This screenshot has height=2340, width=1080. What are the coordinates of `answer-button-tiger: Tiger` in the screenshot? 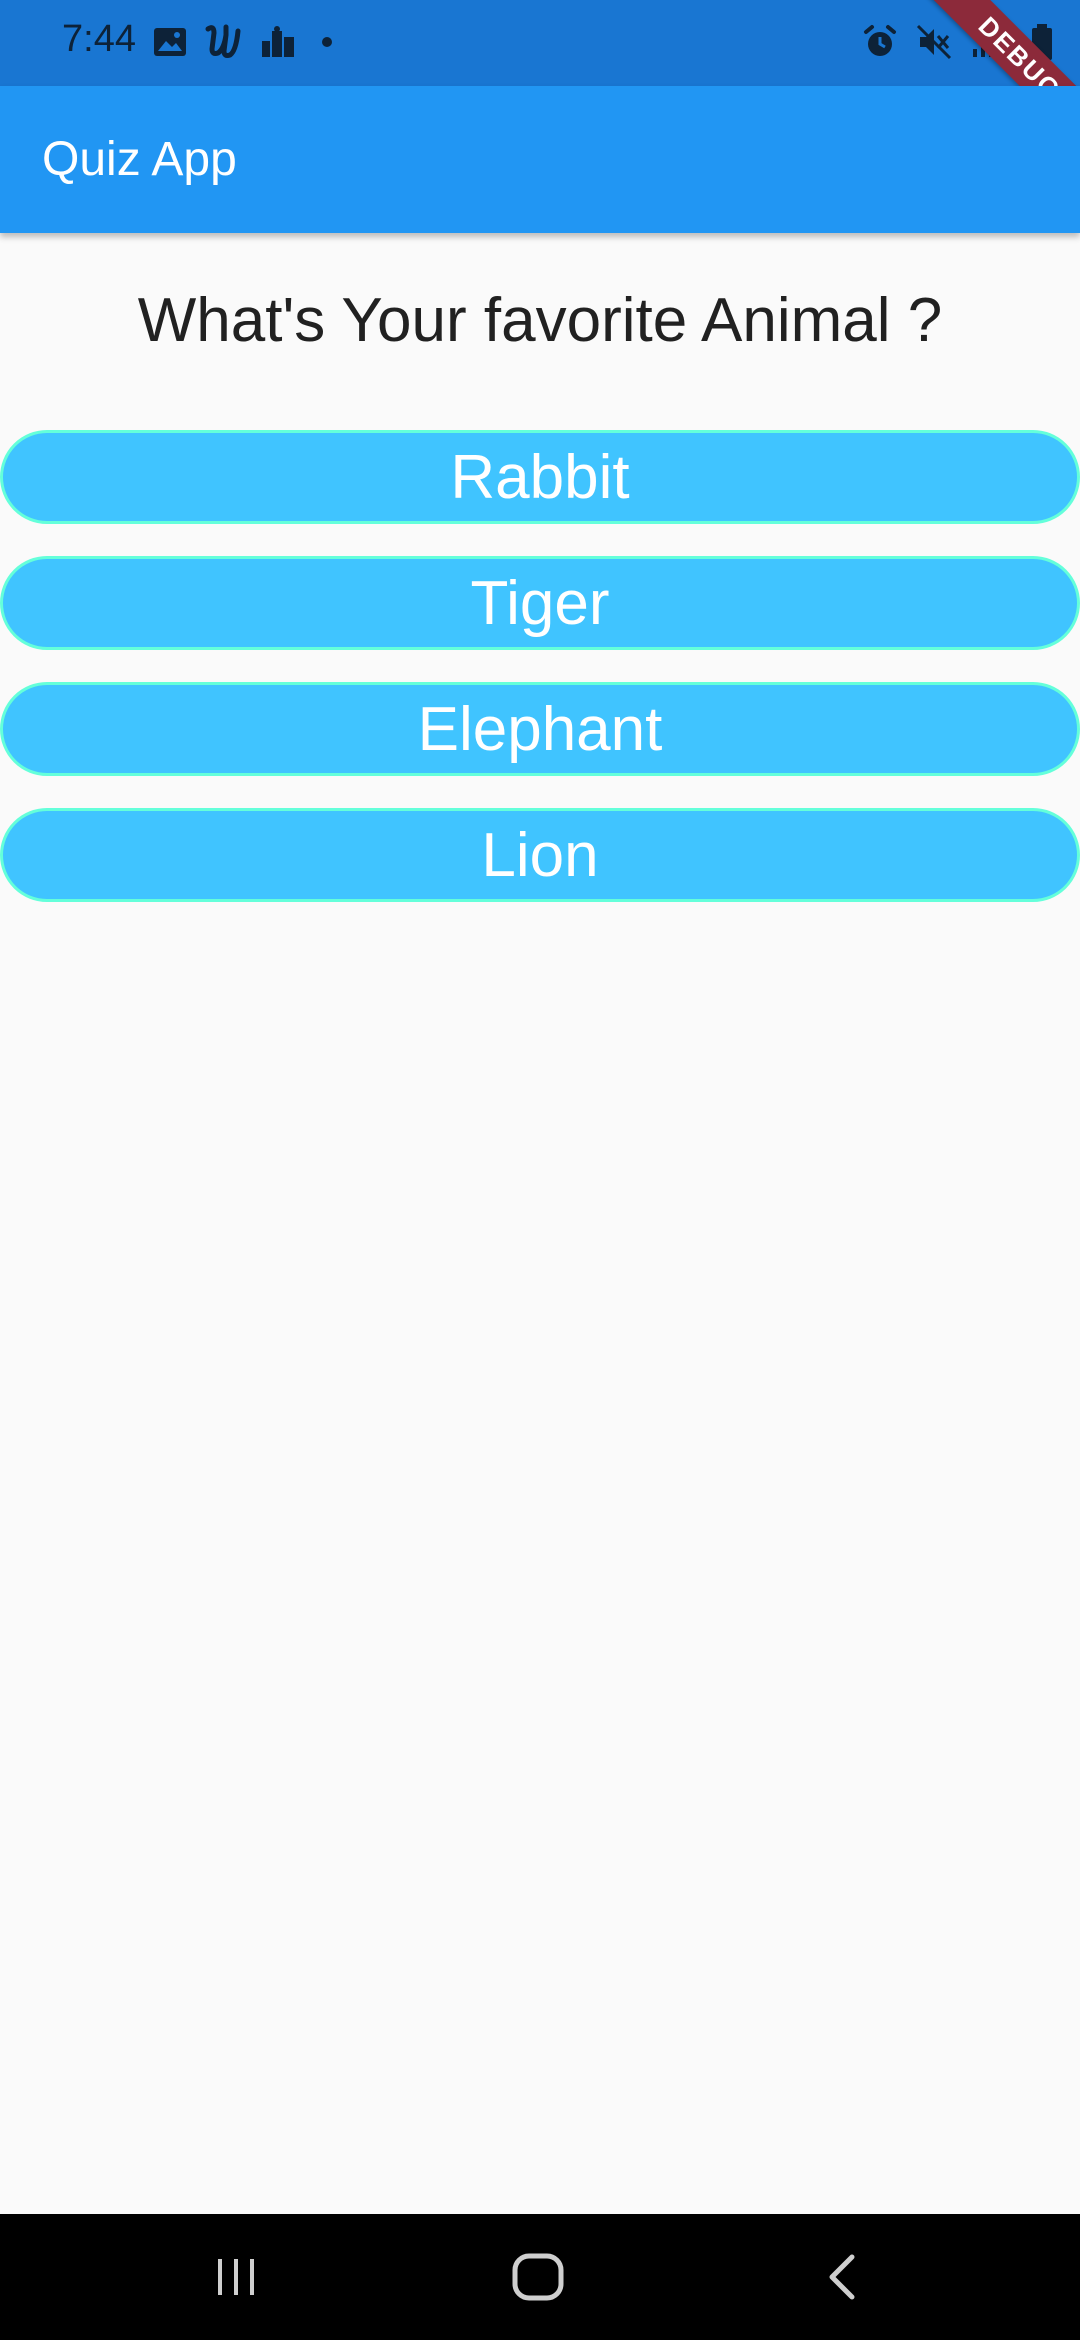 It's located at (540, 603).